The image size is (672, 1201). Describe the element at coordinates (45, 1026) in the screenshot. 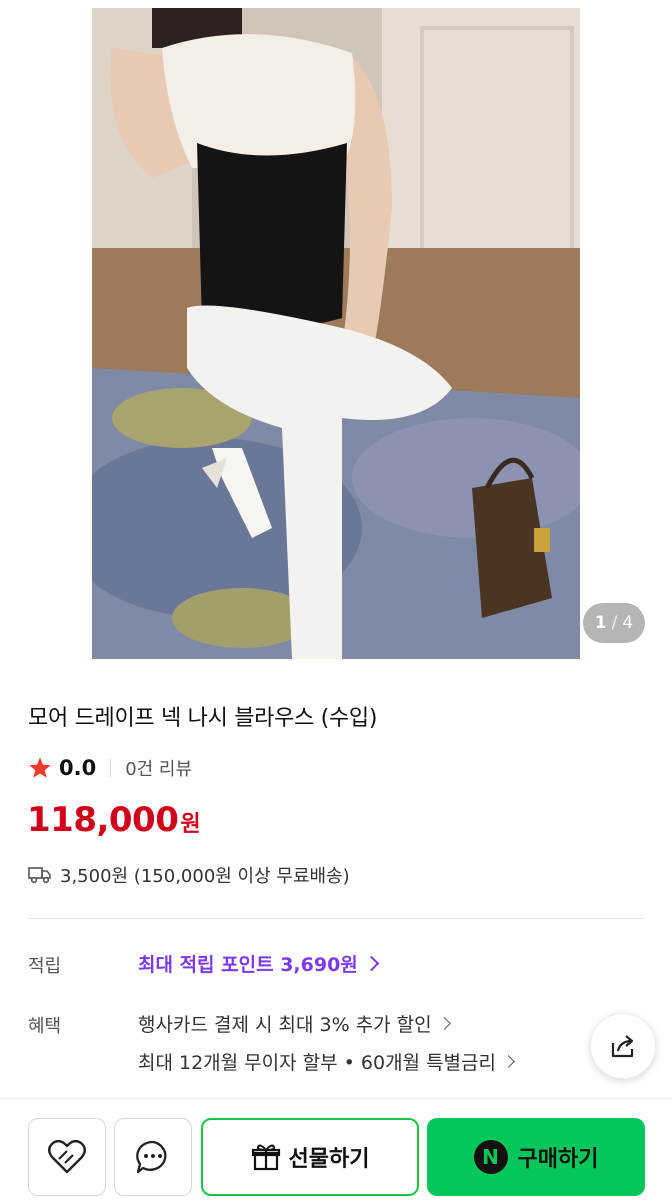

I see `benefit-label: 혜택` at that location.